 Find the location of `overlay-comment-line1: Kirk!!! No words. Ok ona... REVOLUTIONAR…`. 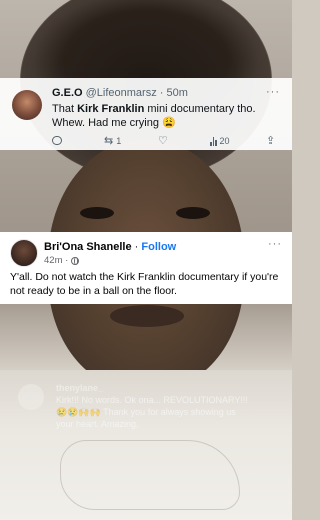

overlay-comment-line1: Kirk!!! No words. Ok ona... REVOLUTIONAR… is located at coordinates (152, 400).